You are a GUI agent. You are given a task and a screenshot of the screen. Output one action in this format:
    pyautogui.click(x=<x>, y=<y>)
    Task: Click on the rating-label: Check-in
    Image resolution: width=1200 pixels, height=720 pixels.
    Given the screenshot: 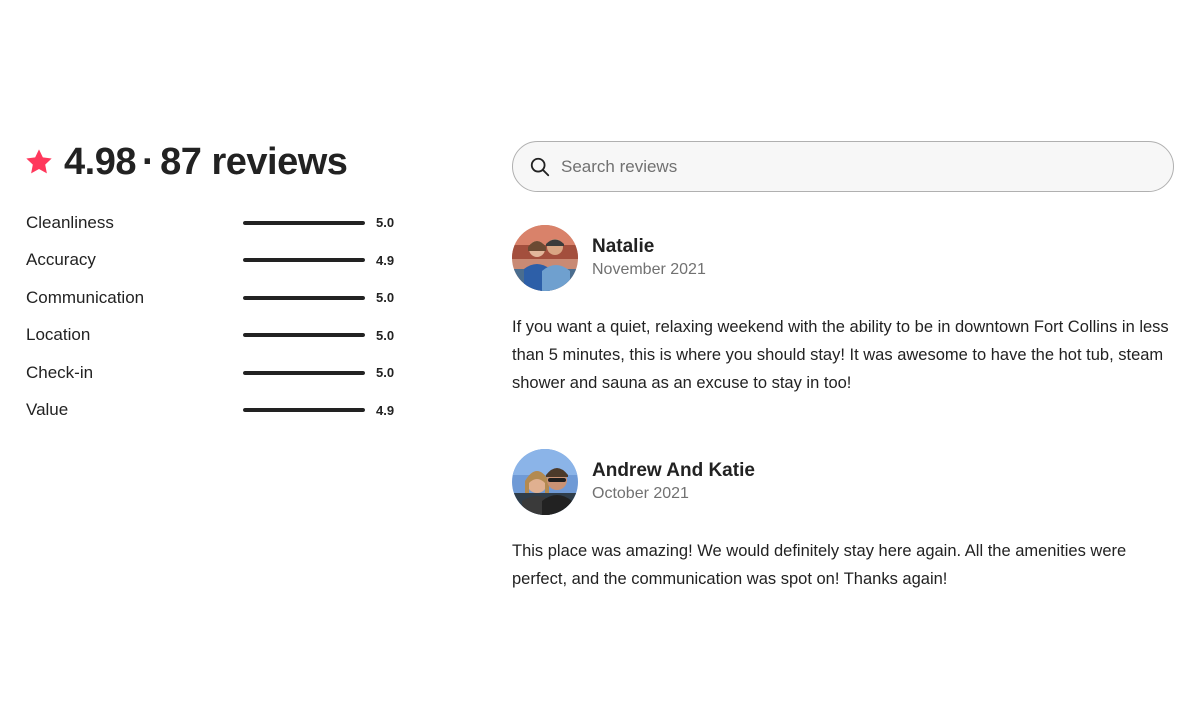 What is the action you would take?
    pyautogui.click(x=60, y=372)
    